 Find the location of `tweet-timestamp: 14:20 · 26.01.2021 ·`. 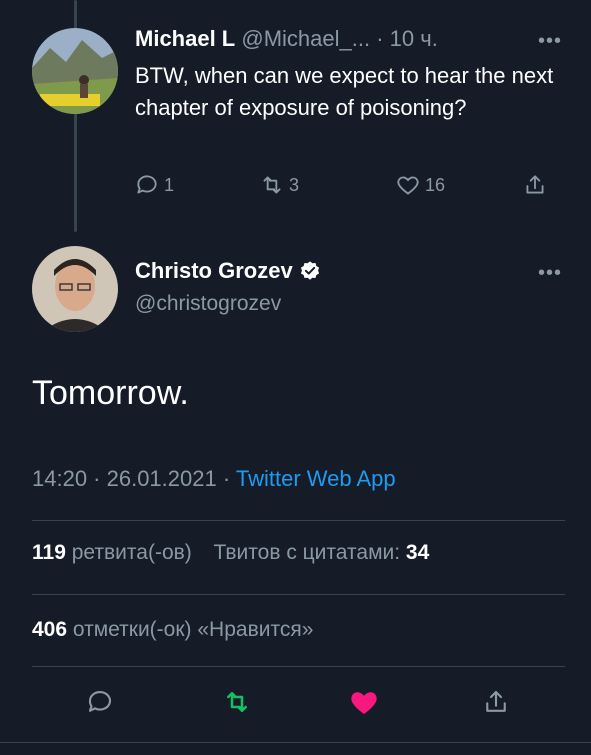

tweet-timestamp: 14:20 · 26.01.2021 · is located at coordinates (131, 478).